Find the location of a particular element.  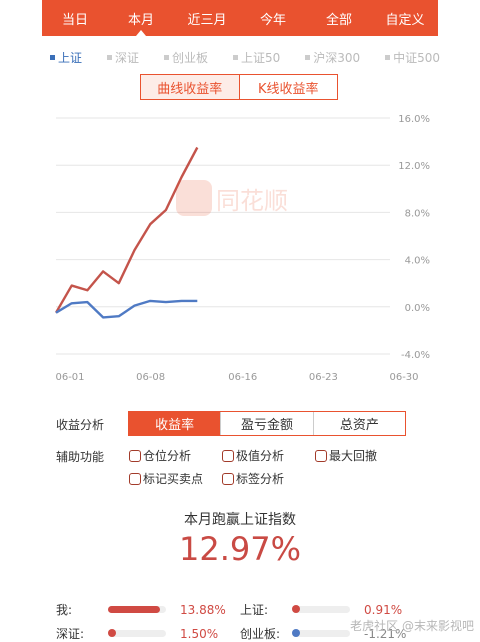

watermark: 同花顺 is located at coordinates (232, 198).